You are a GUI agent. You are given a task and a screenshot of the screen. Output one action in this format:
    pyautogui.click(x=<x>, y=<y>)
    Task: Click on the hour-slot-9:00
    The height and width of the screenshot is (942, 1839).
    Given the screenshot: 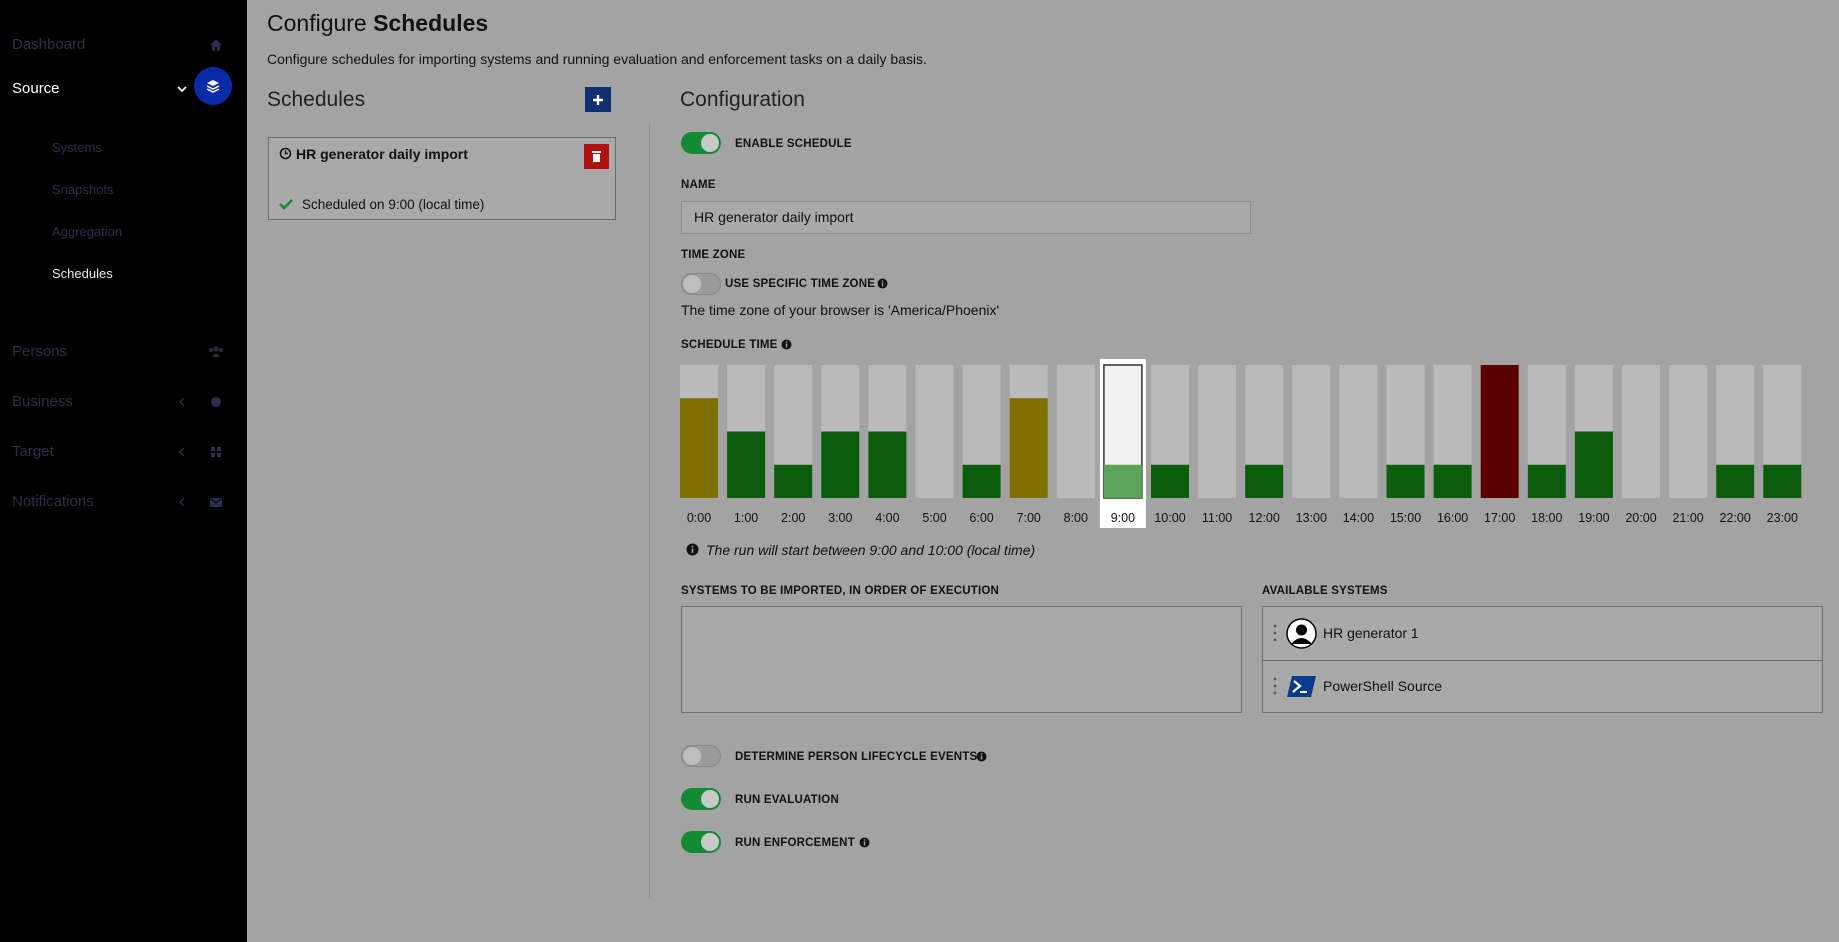 What is the action you would take?
    pyautogui.click(x=1123, y=431)
    